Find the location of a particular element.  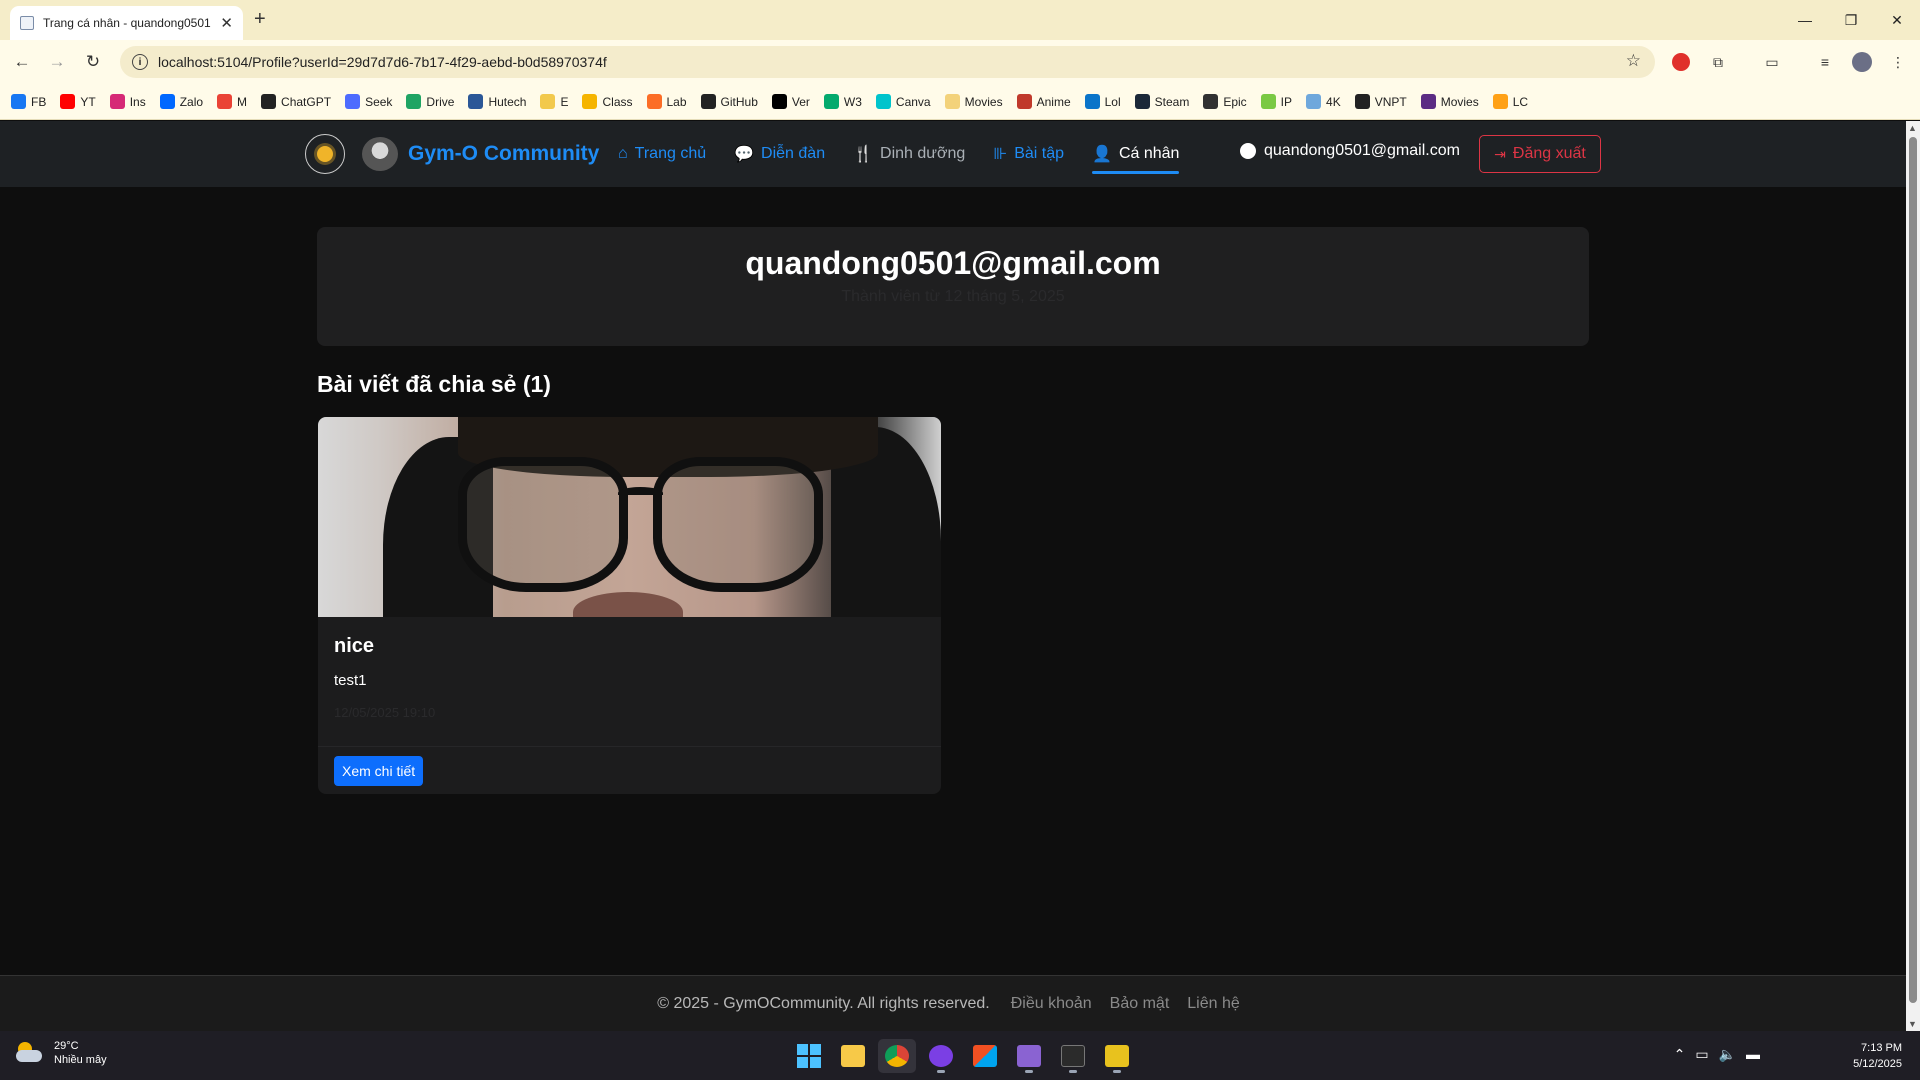

brand-link: Gym-O Community is located at coordinates (480, 154).